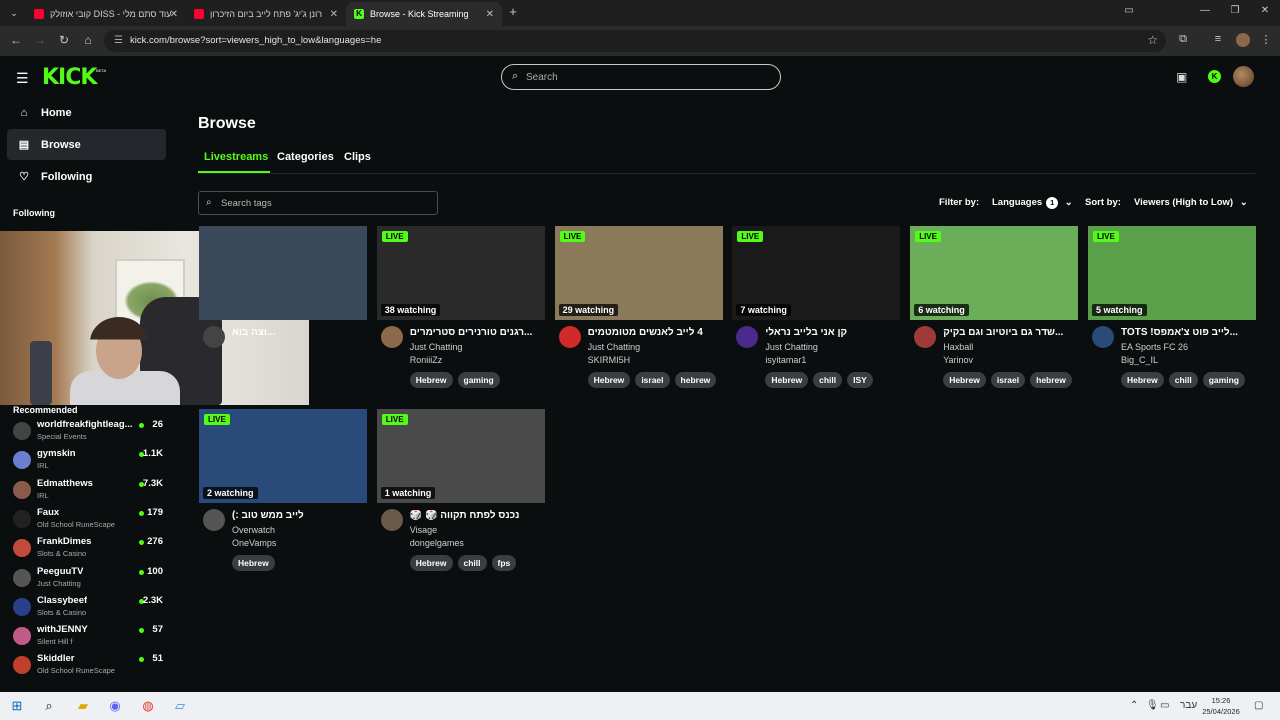 The image size is (1280, 720). I want to click on stream-title: נכנס לפתח תקווה 🎲 🎲, so click(477, 515).